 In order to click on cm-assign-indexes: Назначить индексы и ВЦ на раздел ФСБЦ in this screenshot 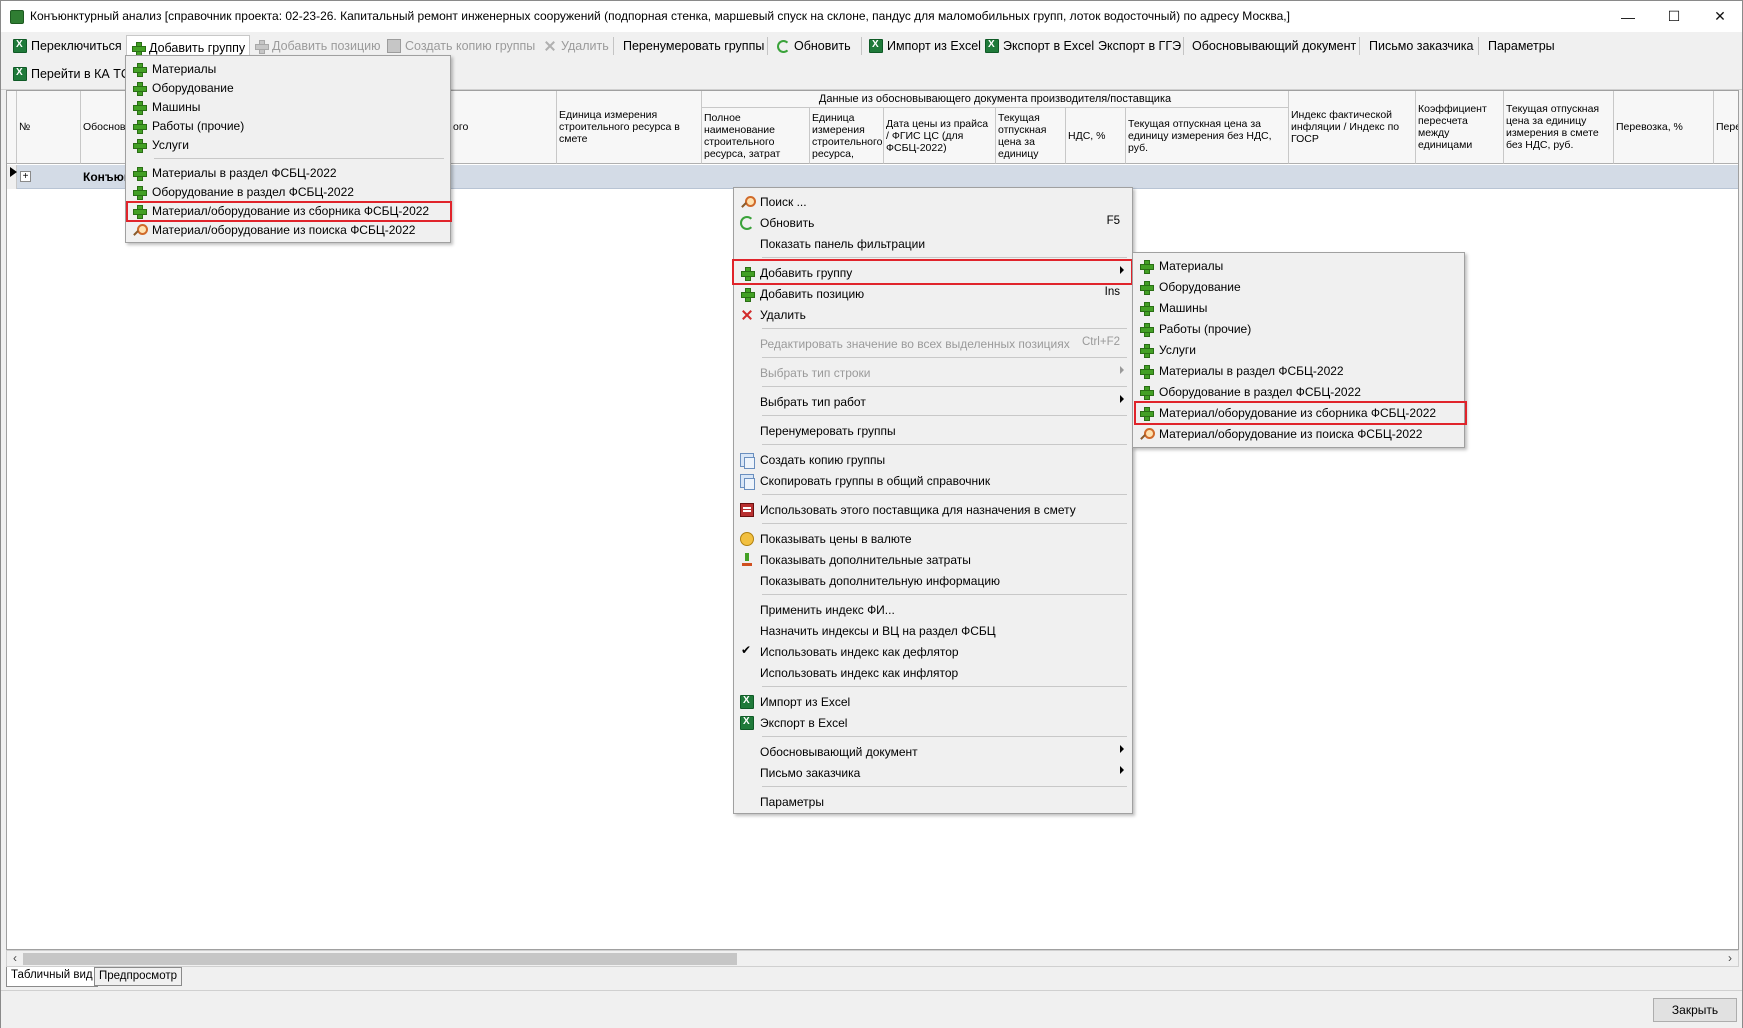, I will do `click(933, 630)`.